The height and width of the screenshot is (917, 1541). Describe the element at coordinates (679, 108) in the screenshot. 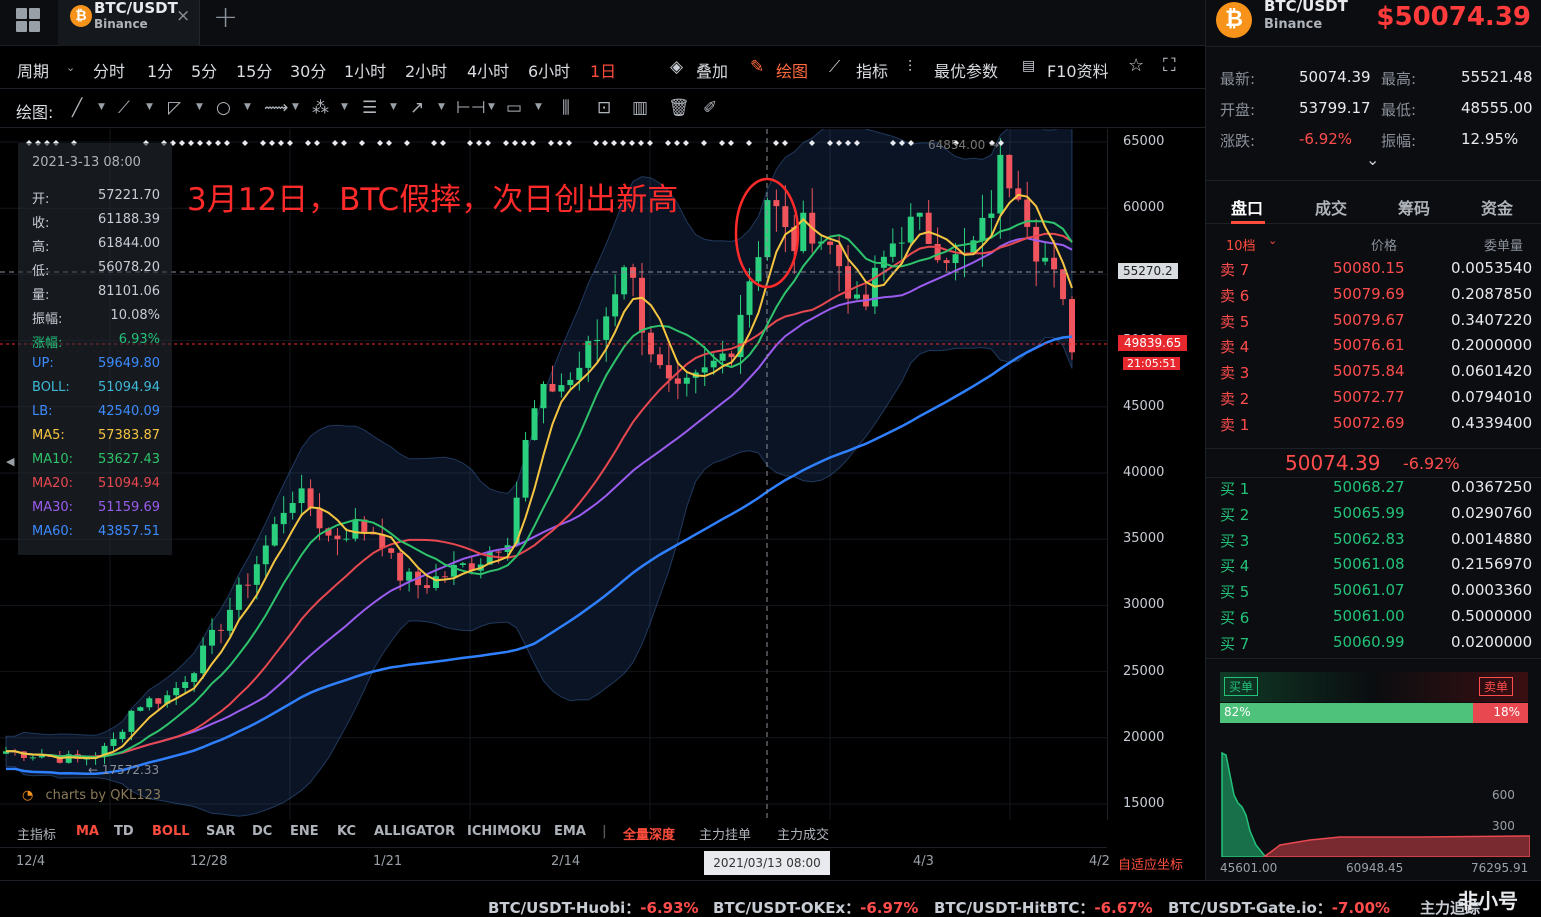

I see `trash-icon: 🗑` at that location.